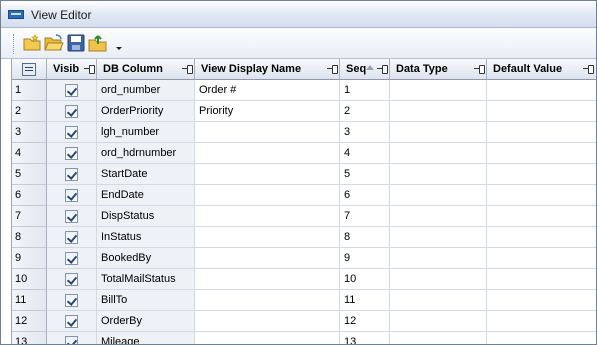 Image resolution: width=597 pixels, height=345 pixels. Describe the element at coordinates (29, 111) in the screenshot. I see `row-number: 2` at that location.